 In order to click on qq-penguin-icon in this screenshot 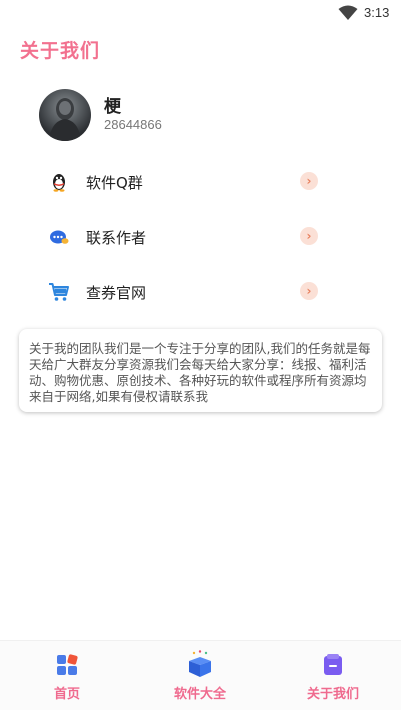, I will do `click(59, 183)`.